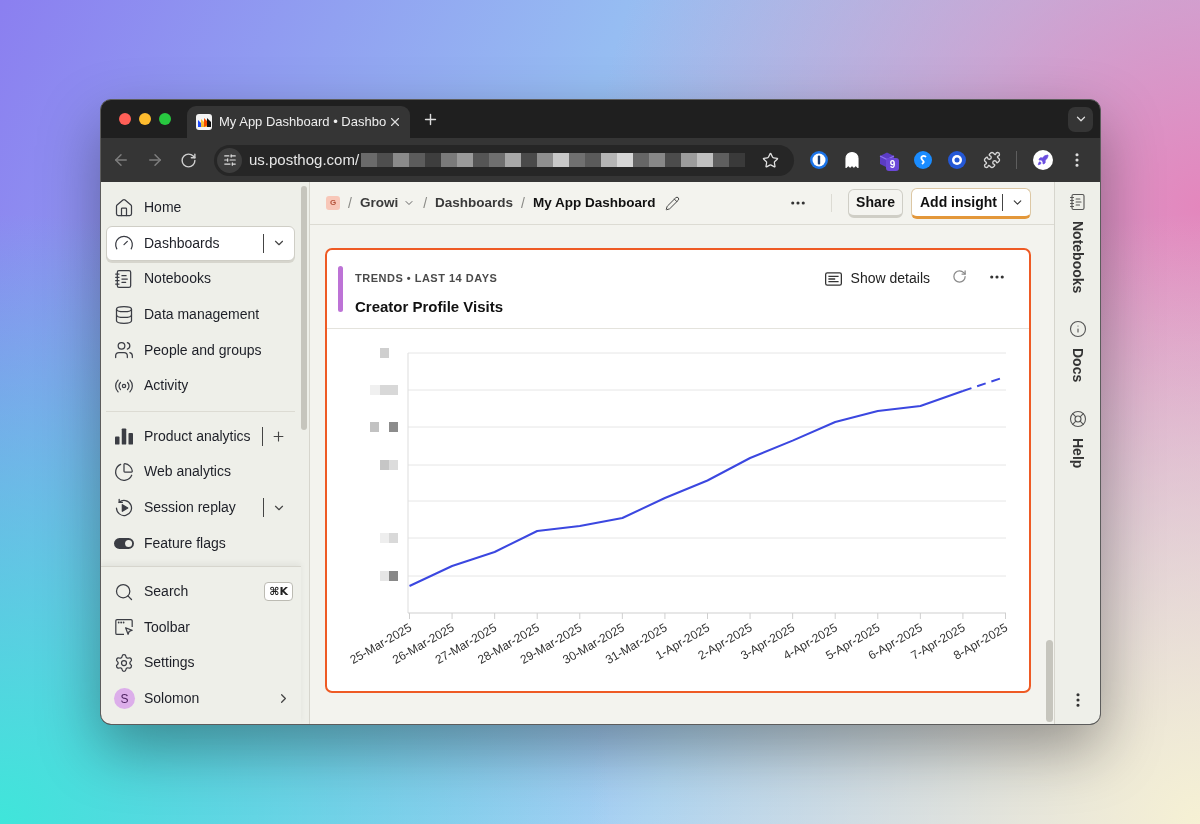  What do you see at coordinates (1080, 119) in the screenshot?
I see `tab-list-icon` at bounding box center [1080, 119].